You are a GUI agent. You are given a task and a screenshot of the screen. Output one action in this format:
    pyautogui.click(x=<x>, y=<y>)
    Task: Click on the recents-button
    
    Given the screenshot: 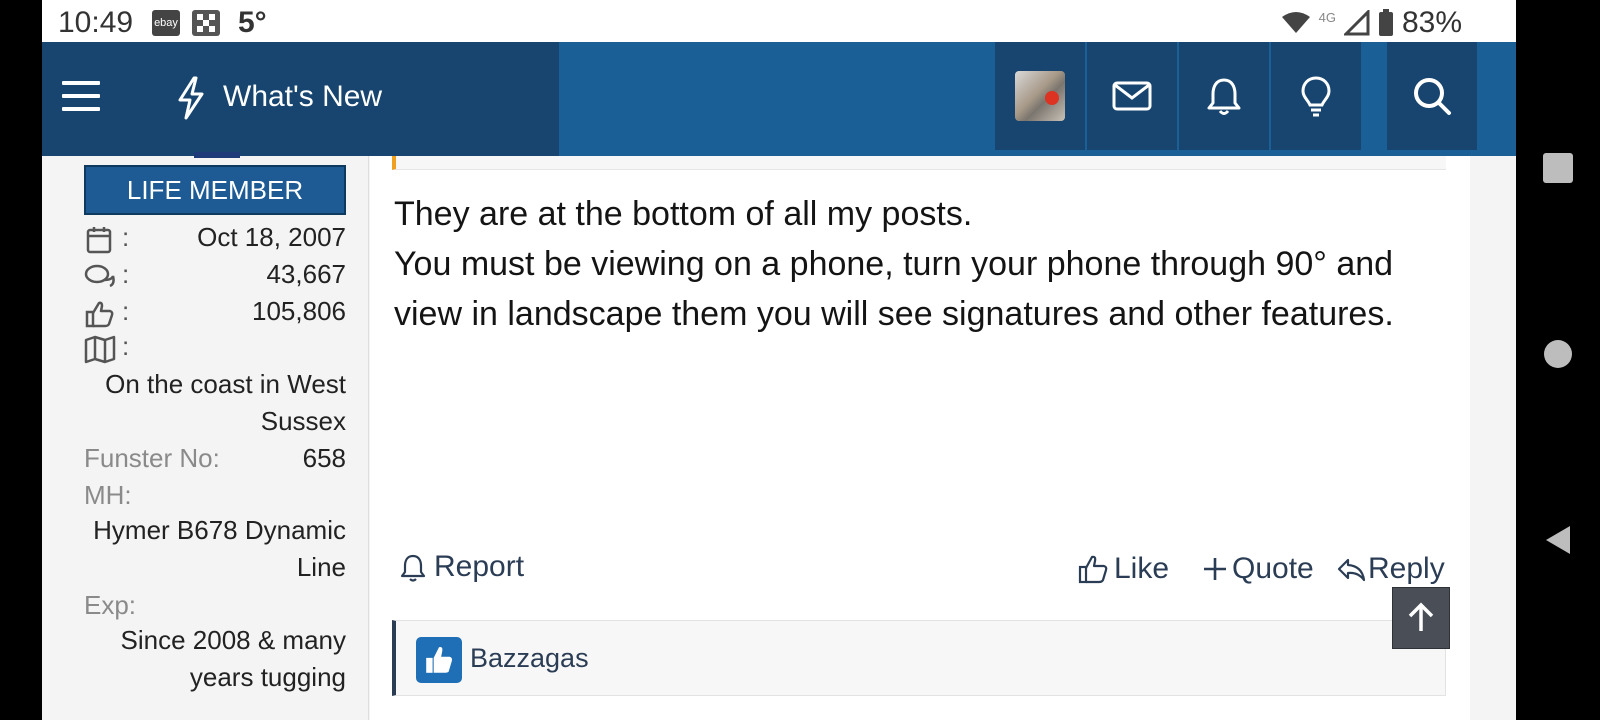 What is the action you would take?
    pyautogui.click(x=1558, y=168)
    